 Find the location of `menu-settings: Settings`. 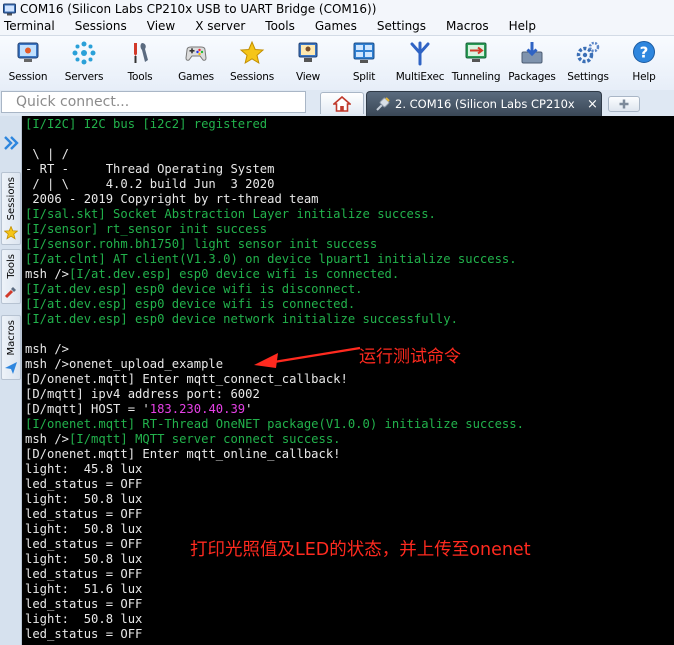

menu-settings: Settings is located at coordinates (401, 27).